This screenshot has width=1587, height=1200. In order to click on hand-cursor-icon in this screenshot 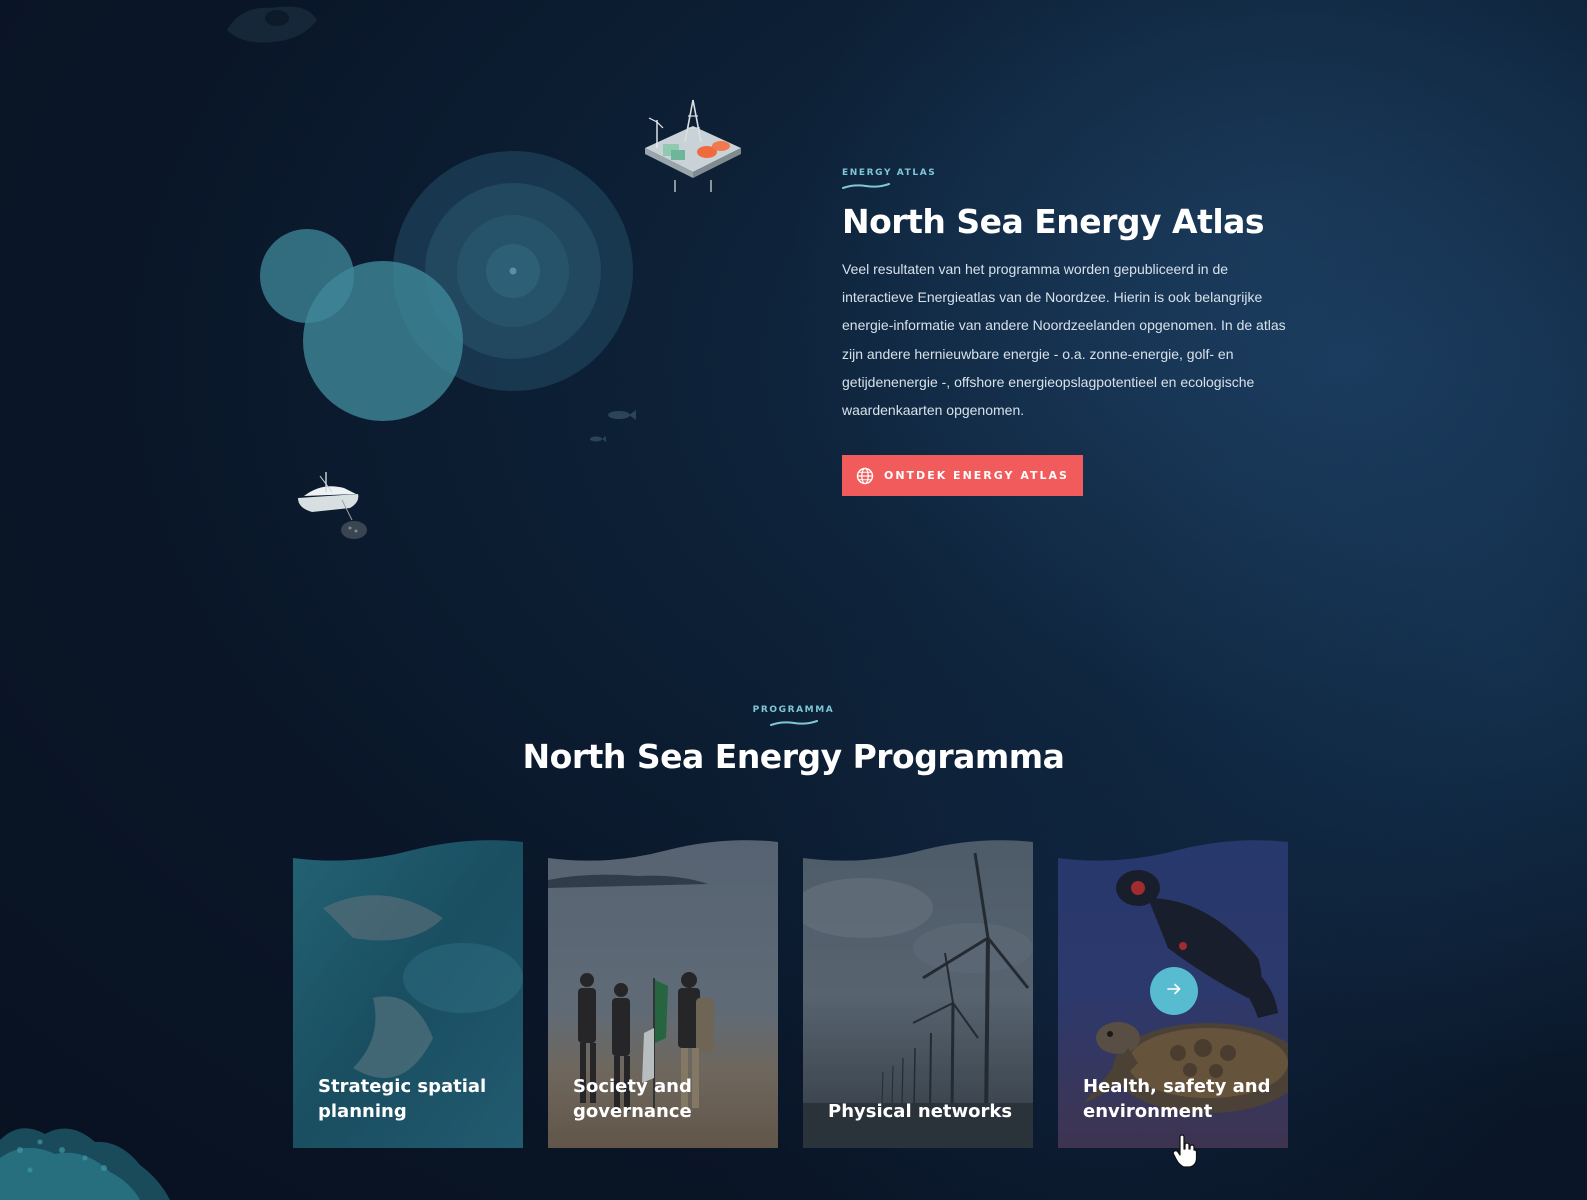, I will do `click(1185, 1151)`.